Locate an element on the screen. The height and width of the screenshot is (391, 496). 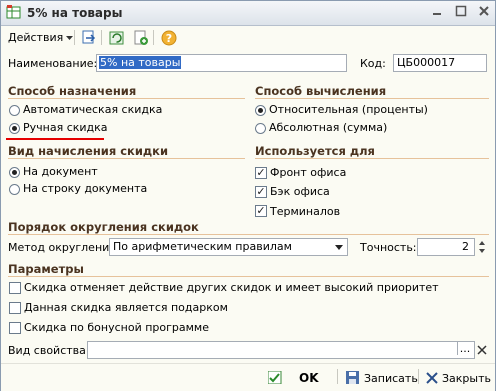
close-button: Закрыть is located at coordinates (457, 377).